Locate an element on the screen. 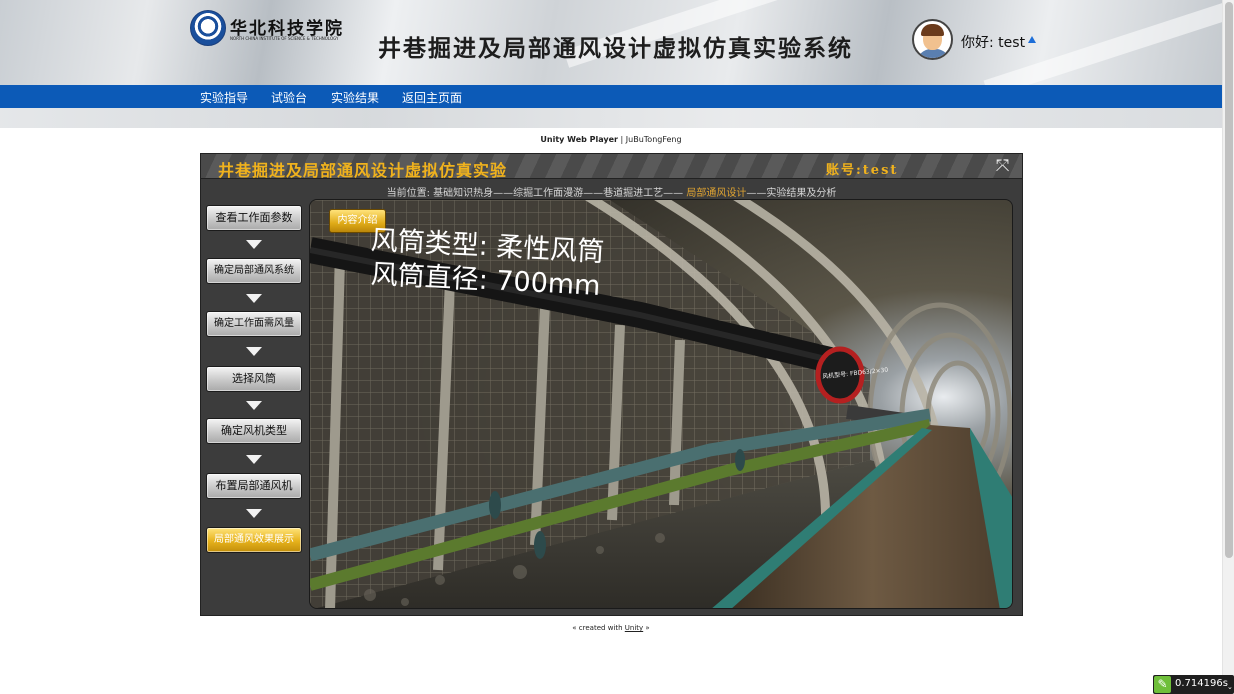  user-greeting: 你好: test is located at coordinates (993, 42).